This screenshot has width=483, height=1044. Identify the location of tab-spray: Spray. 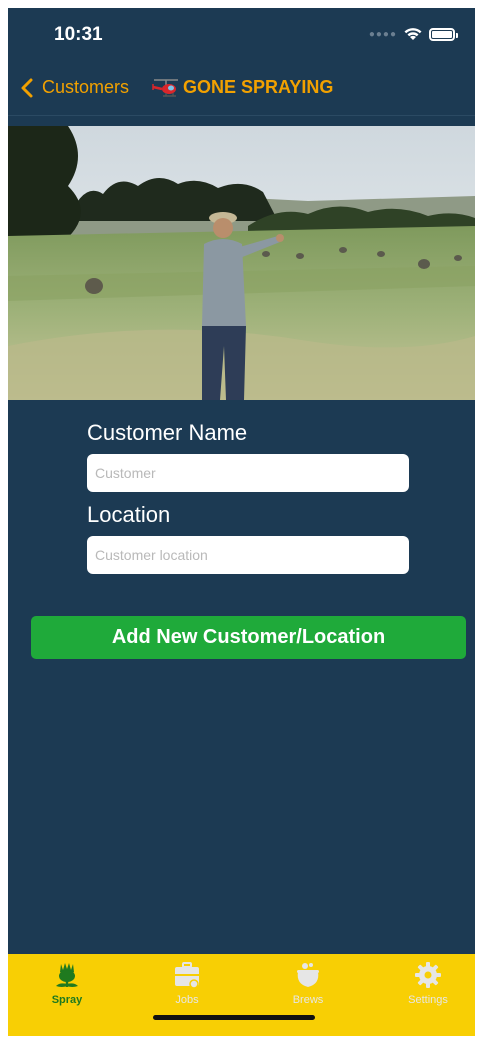
(67, 983).